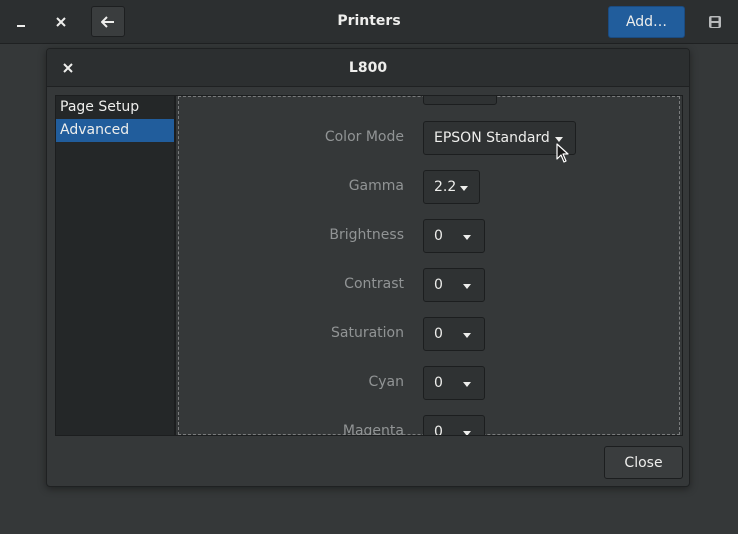  Describe the element at coordinates (438, 285) in the screenshot. I see `contrast-value: 0` at that location.